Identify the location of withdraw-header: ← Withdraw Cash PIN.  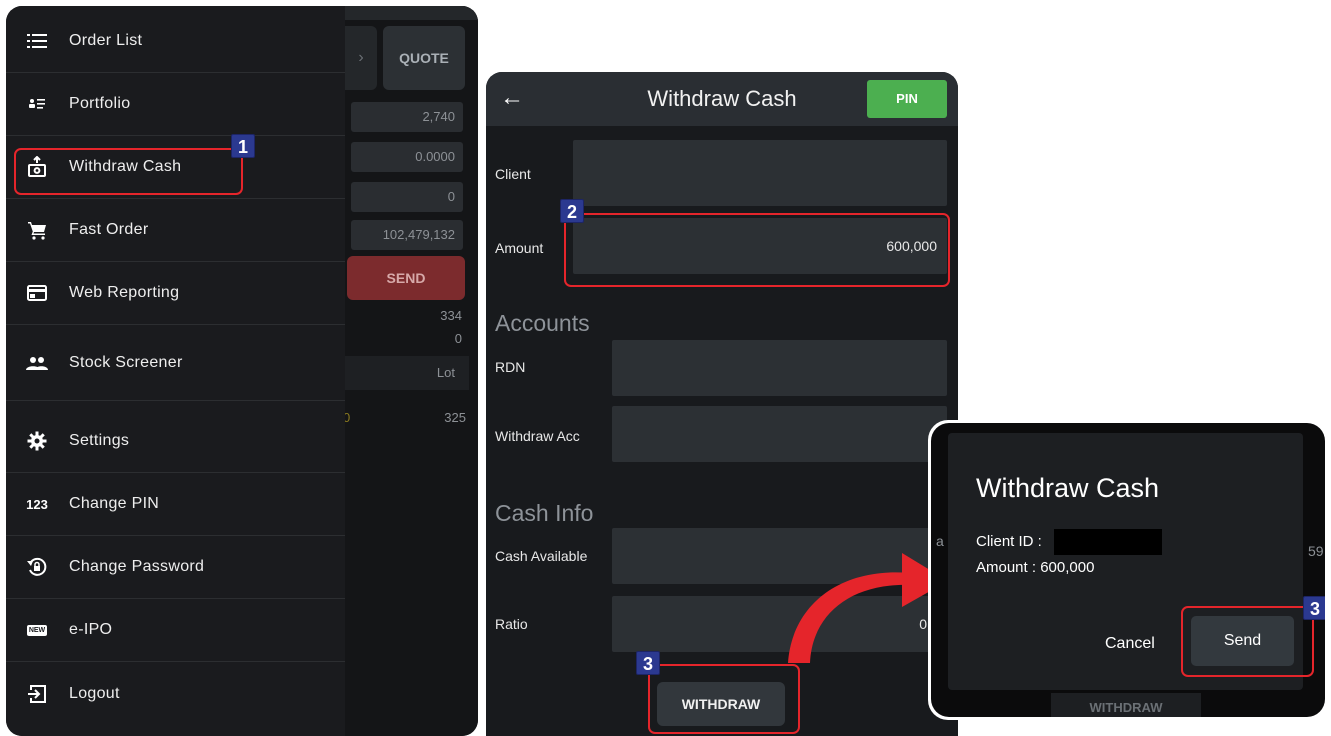
(722, 99).